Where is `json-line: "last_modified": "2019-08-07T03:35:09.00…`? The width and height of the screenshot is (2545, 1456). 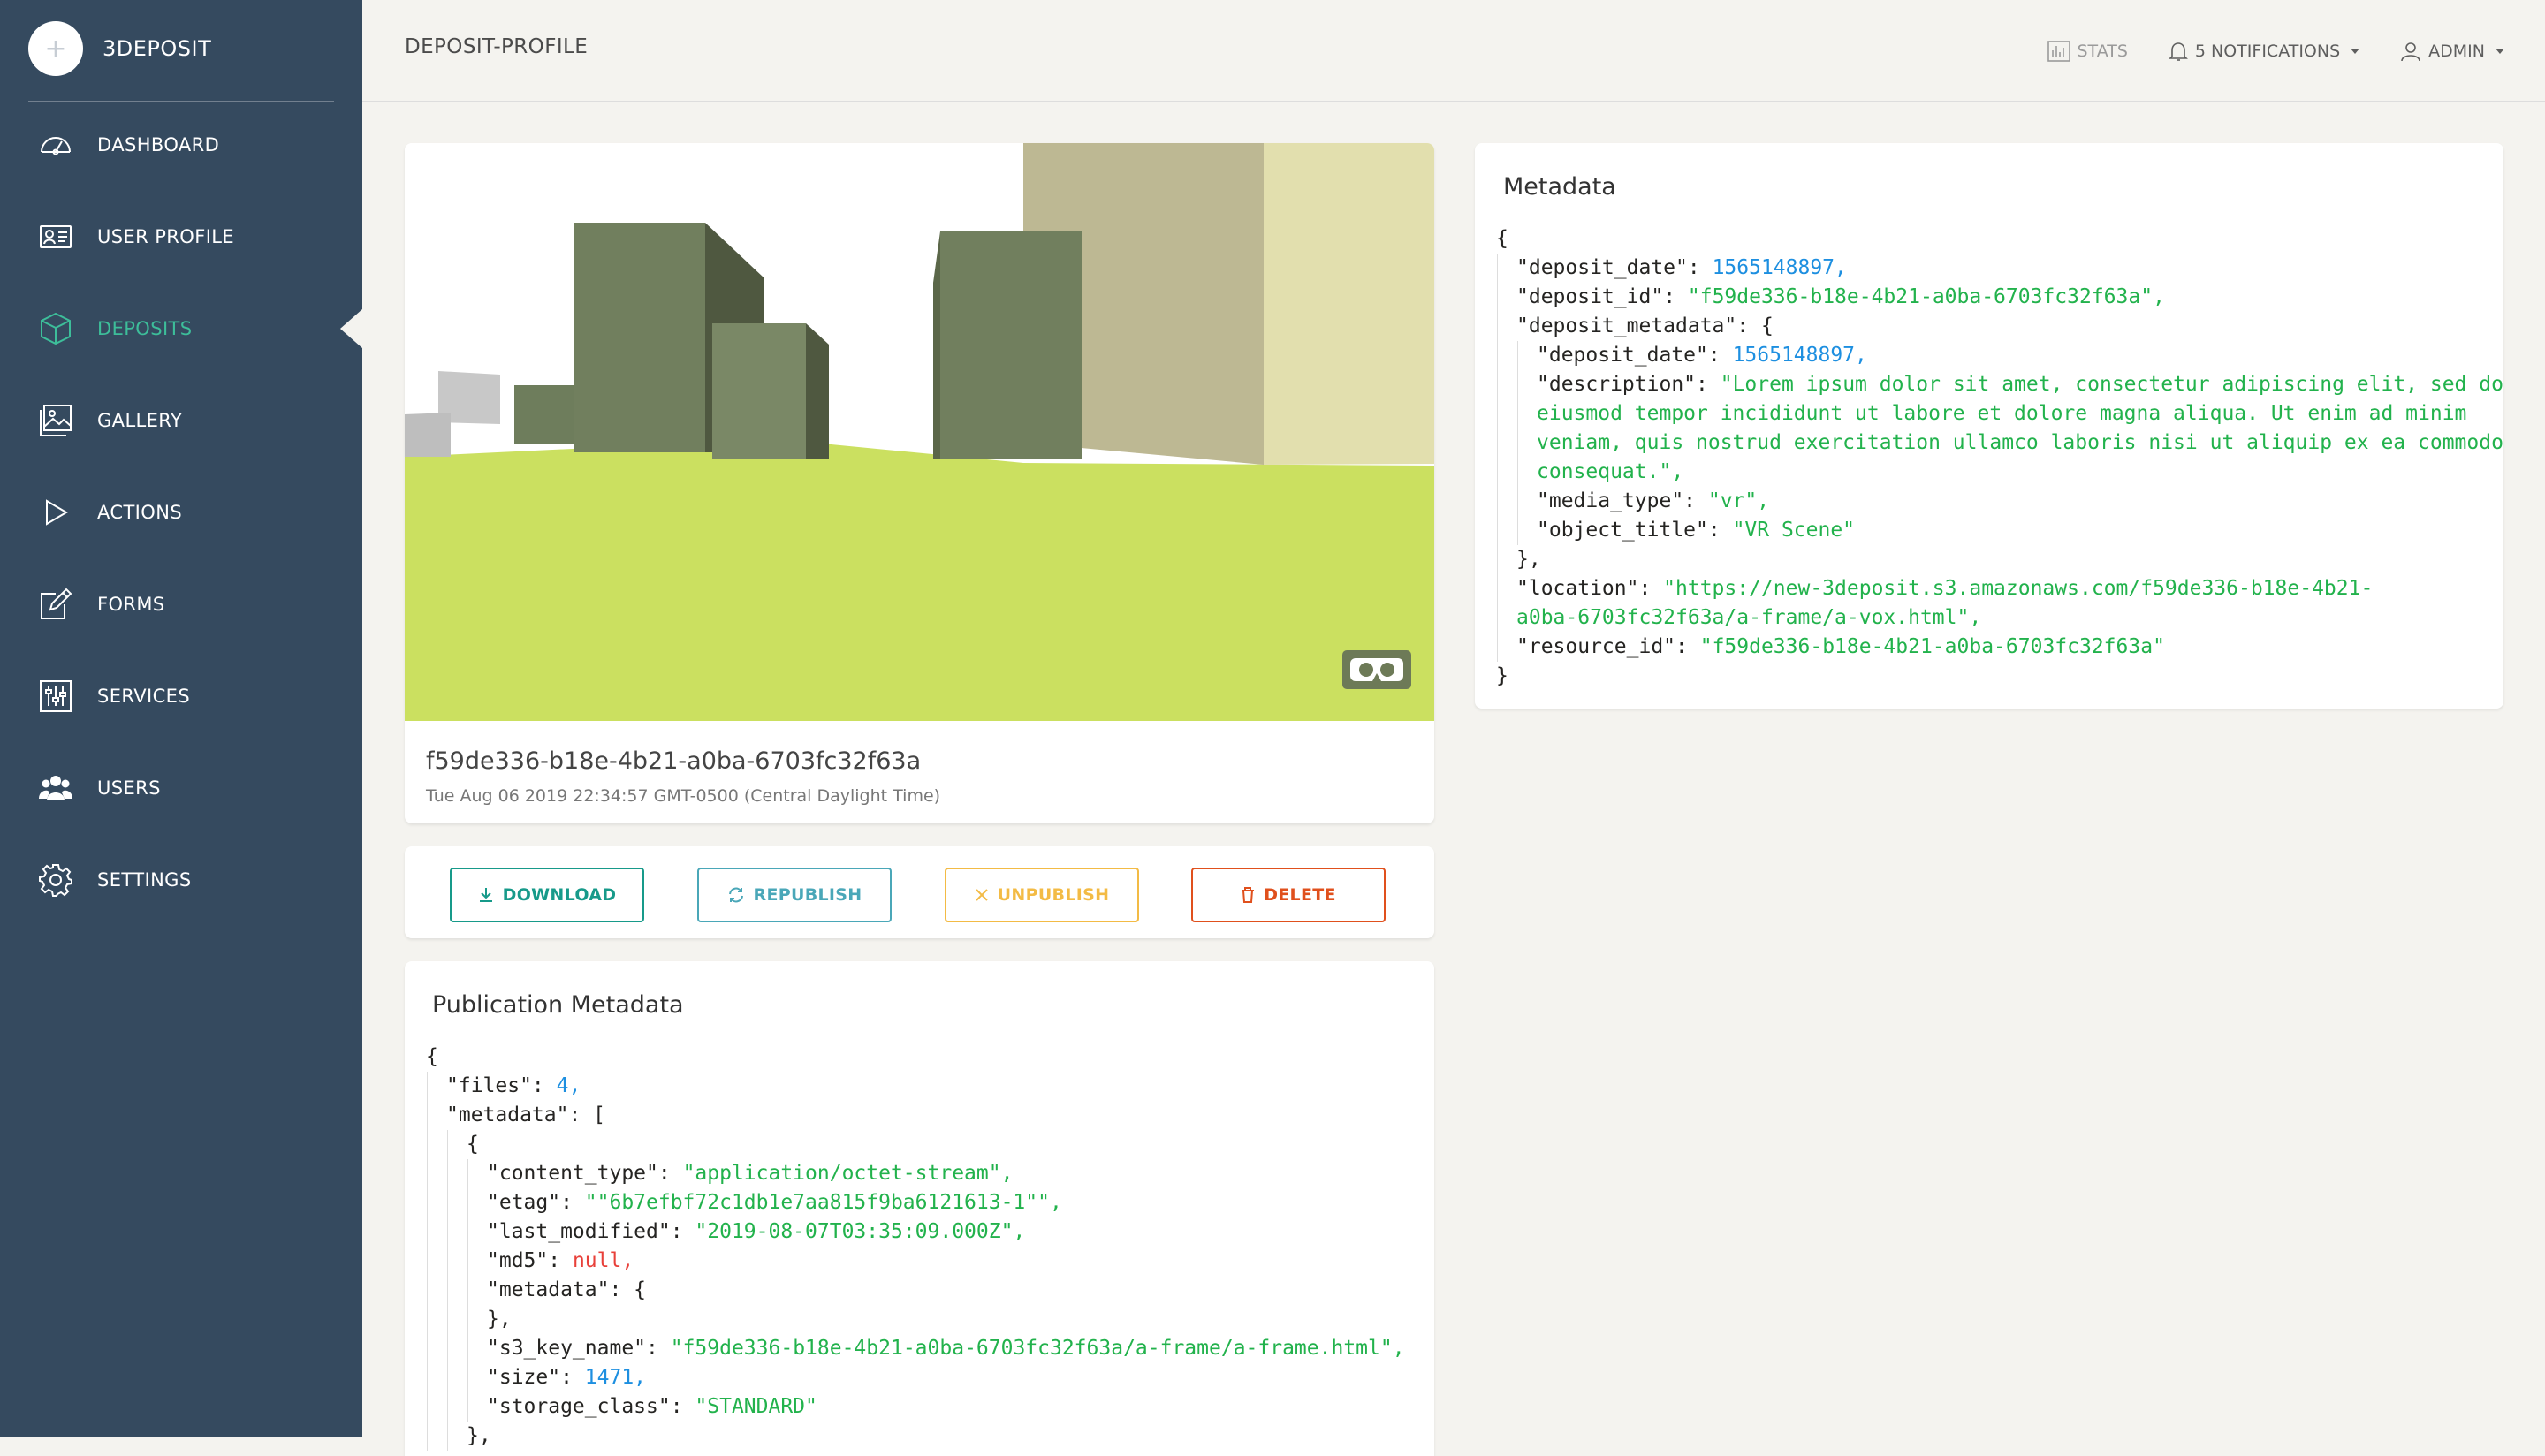
json-line: "last_modified": "2019-08-07T03:35:09.00… is located at coordinates (916, 1232).